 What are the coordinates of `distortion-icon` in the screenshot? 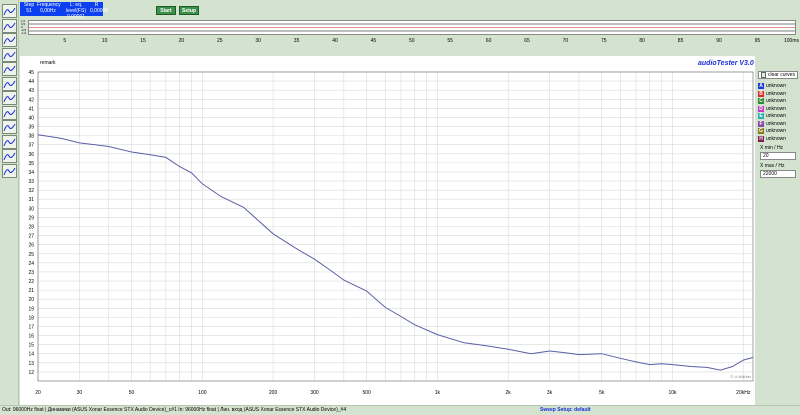 It's located at (9, 112).